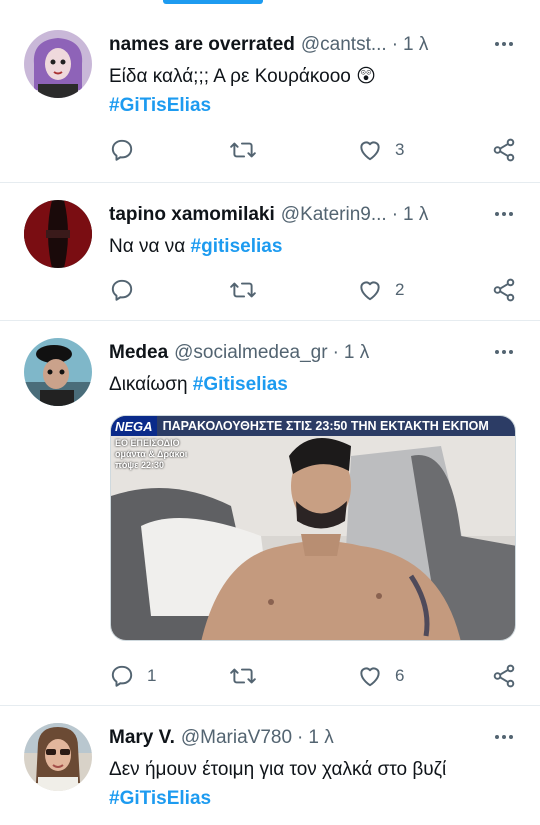 Image resolution: width=540 pixels, height=825 pixels. What do you see at coordinates (236, 738) in the screenshot?
I see `author-handle: @MariaV780` at bounding box center [236, 738].